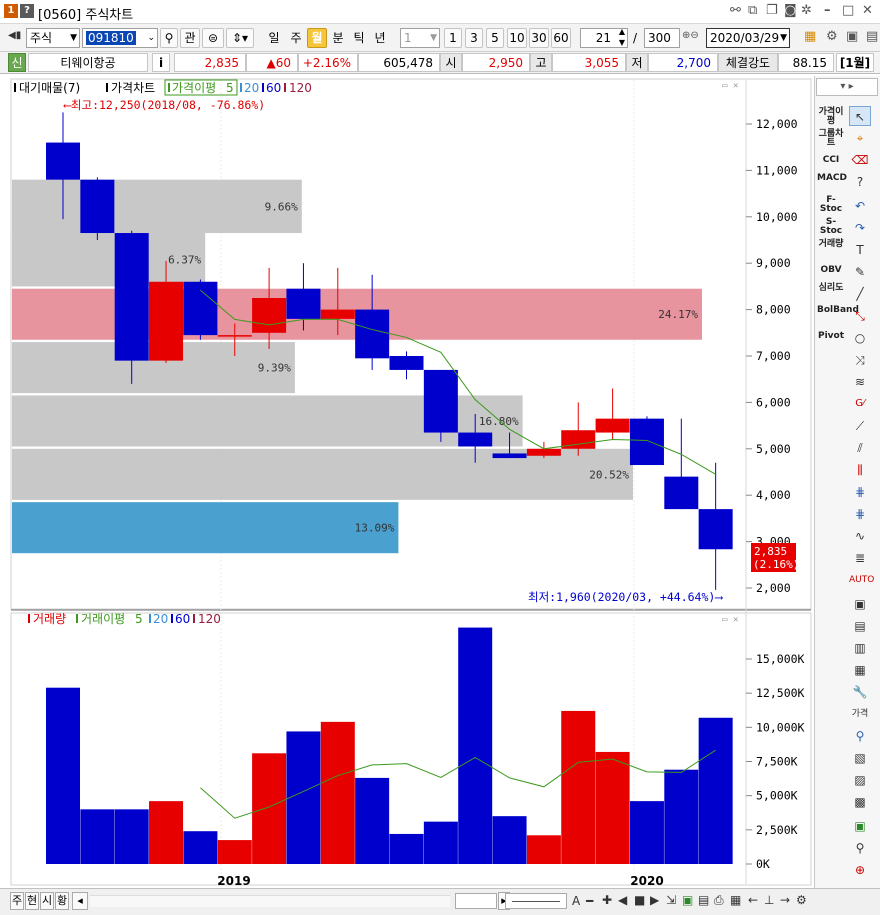 The height and width of the screenshot is (915, 880). Describe the element at coordinates (831, 139) in the screenshot. I see `indicator-group-chart: 그룹차트` at that location.